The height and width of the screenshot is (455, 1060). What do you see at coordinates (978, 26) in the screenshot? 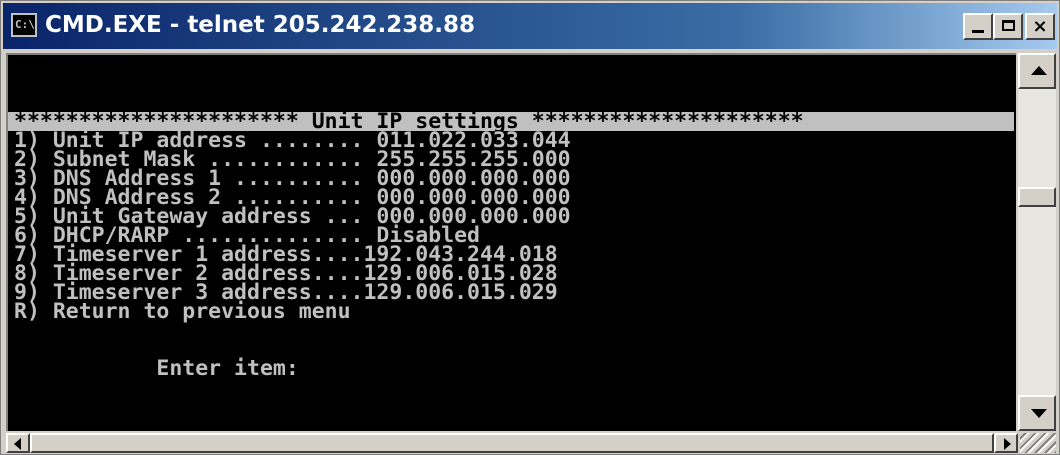
I see `minimize-button` at bounding box center [978, 26].